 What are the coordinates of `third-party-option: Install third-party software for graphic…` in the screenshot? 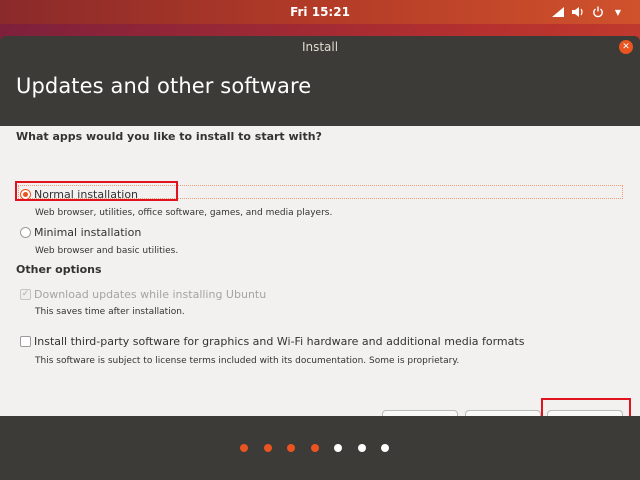 It's located at (320, 341).